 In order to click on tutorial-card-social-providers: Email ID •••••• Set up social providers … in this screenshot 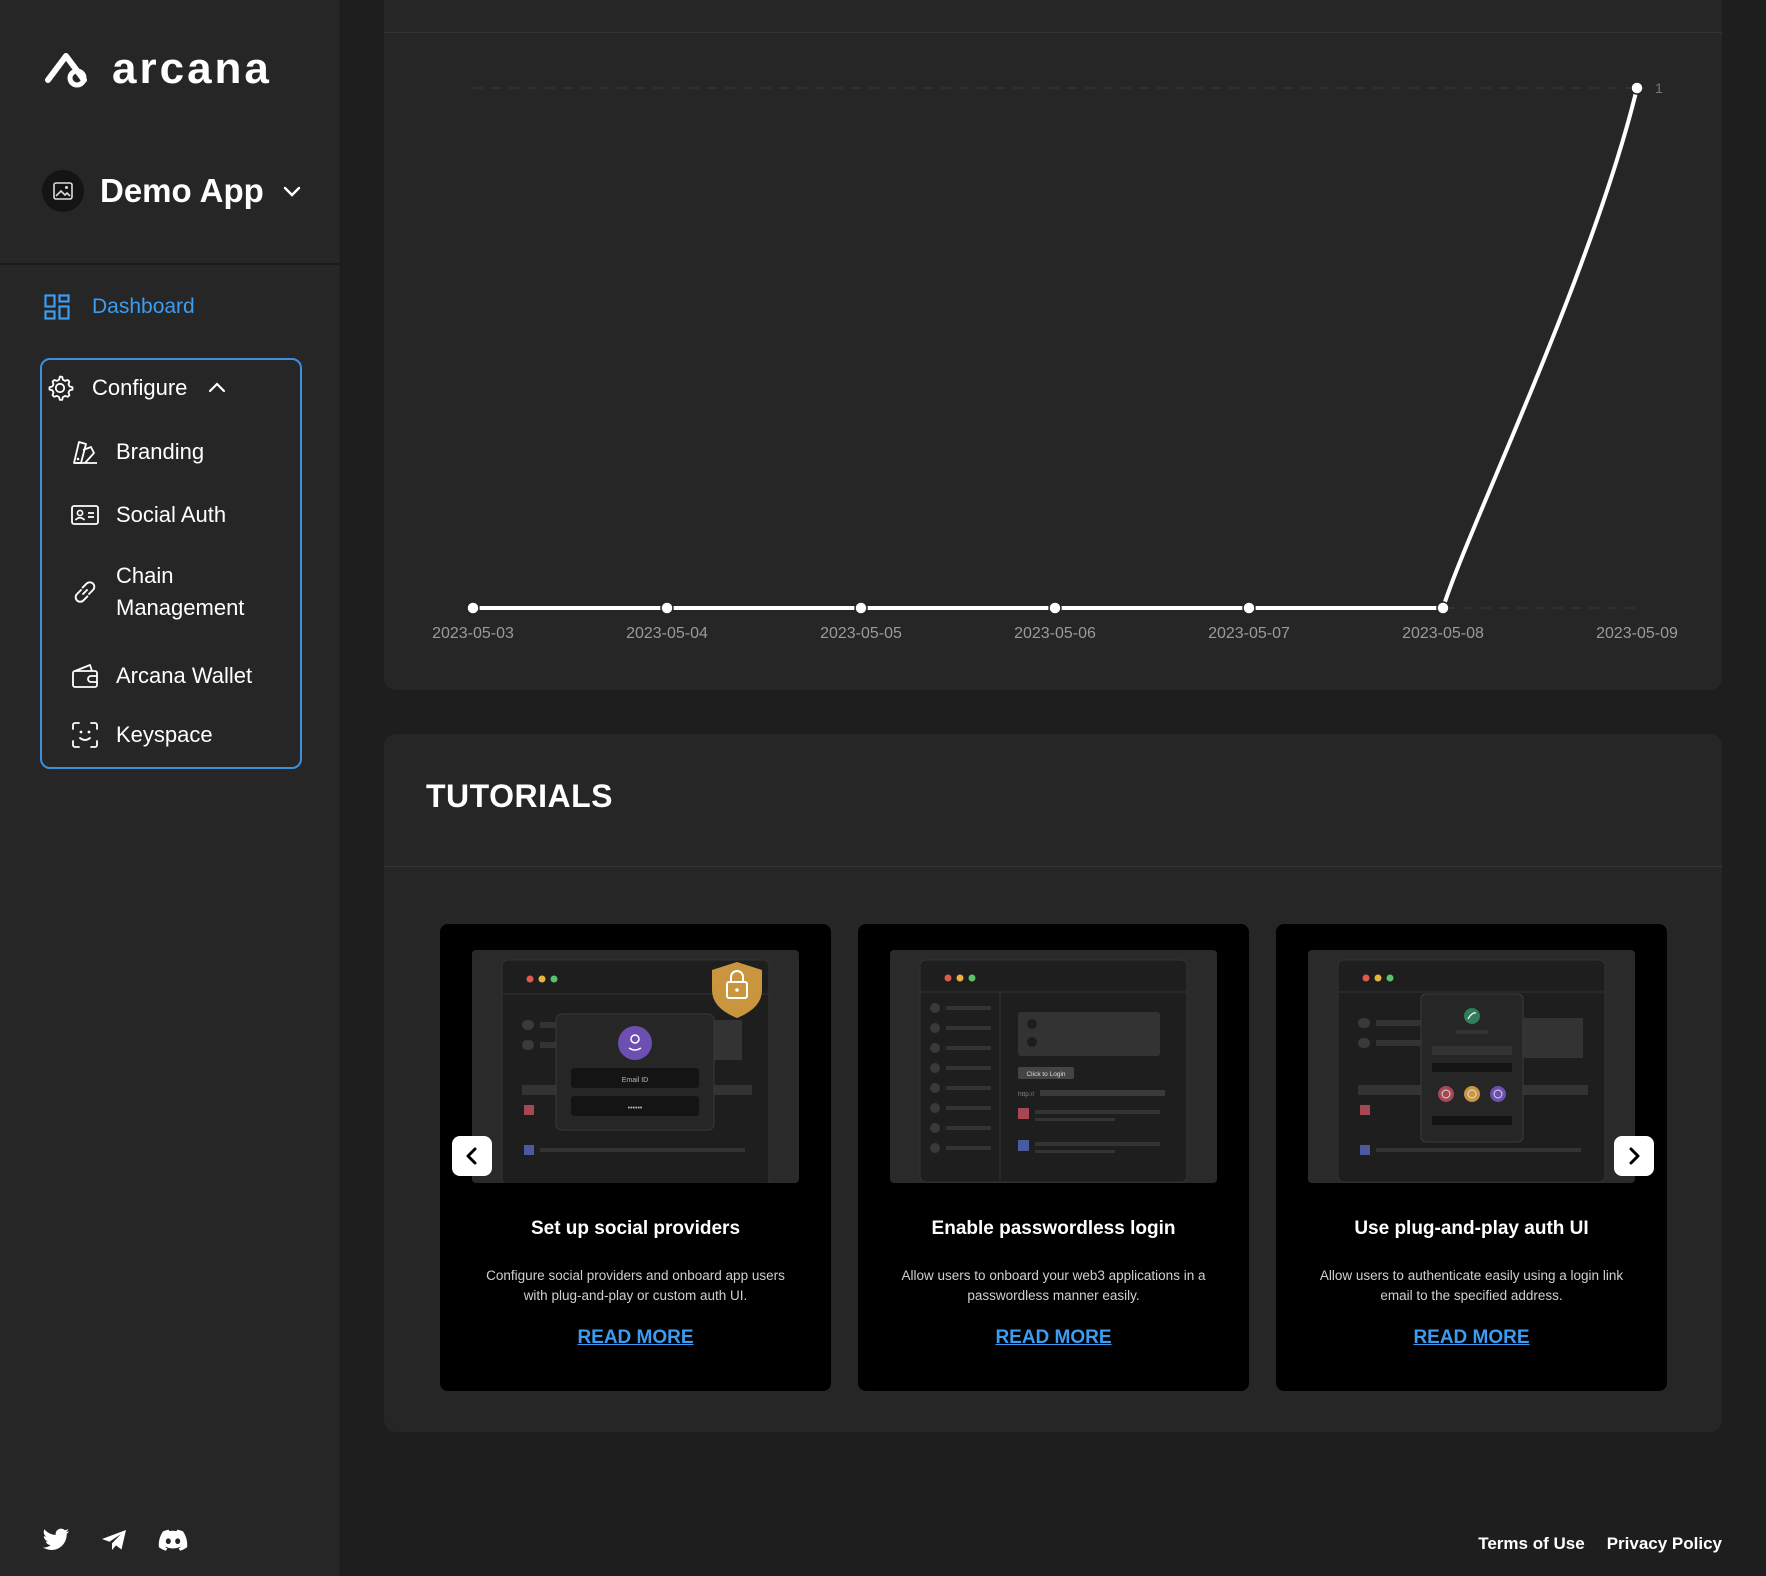, I will do `click(635, 1157)`.